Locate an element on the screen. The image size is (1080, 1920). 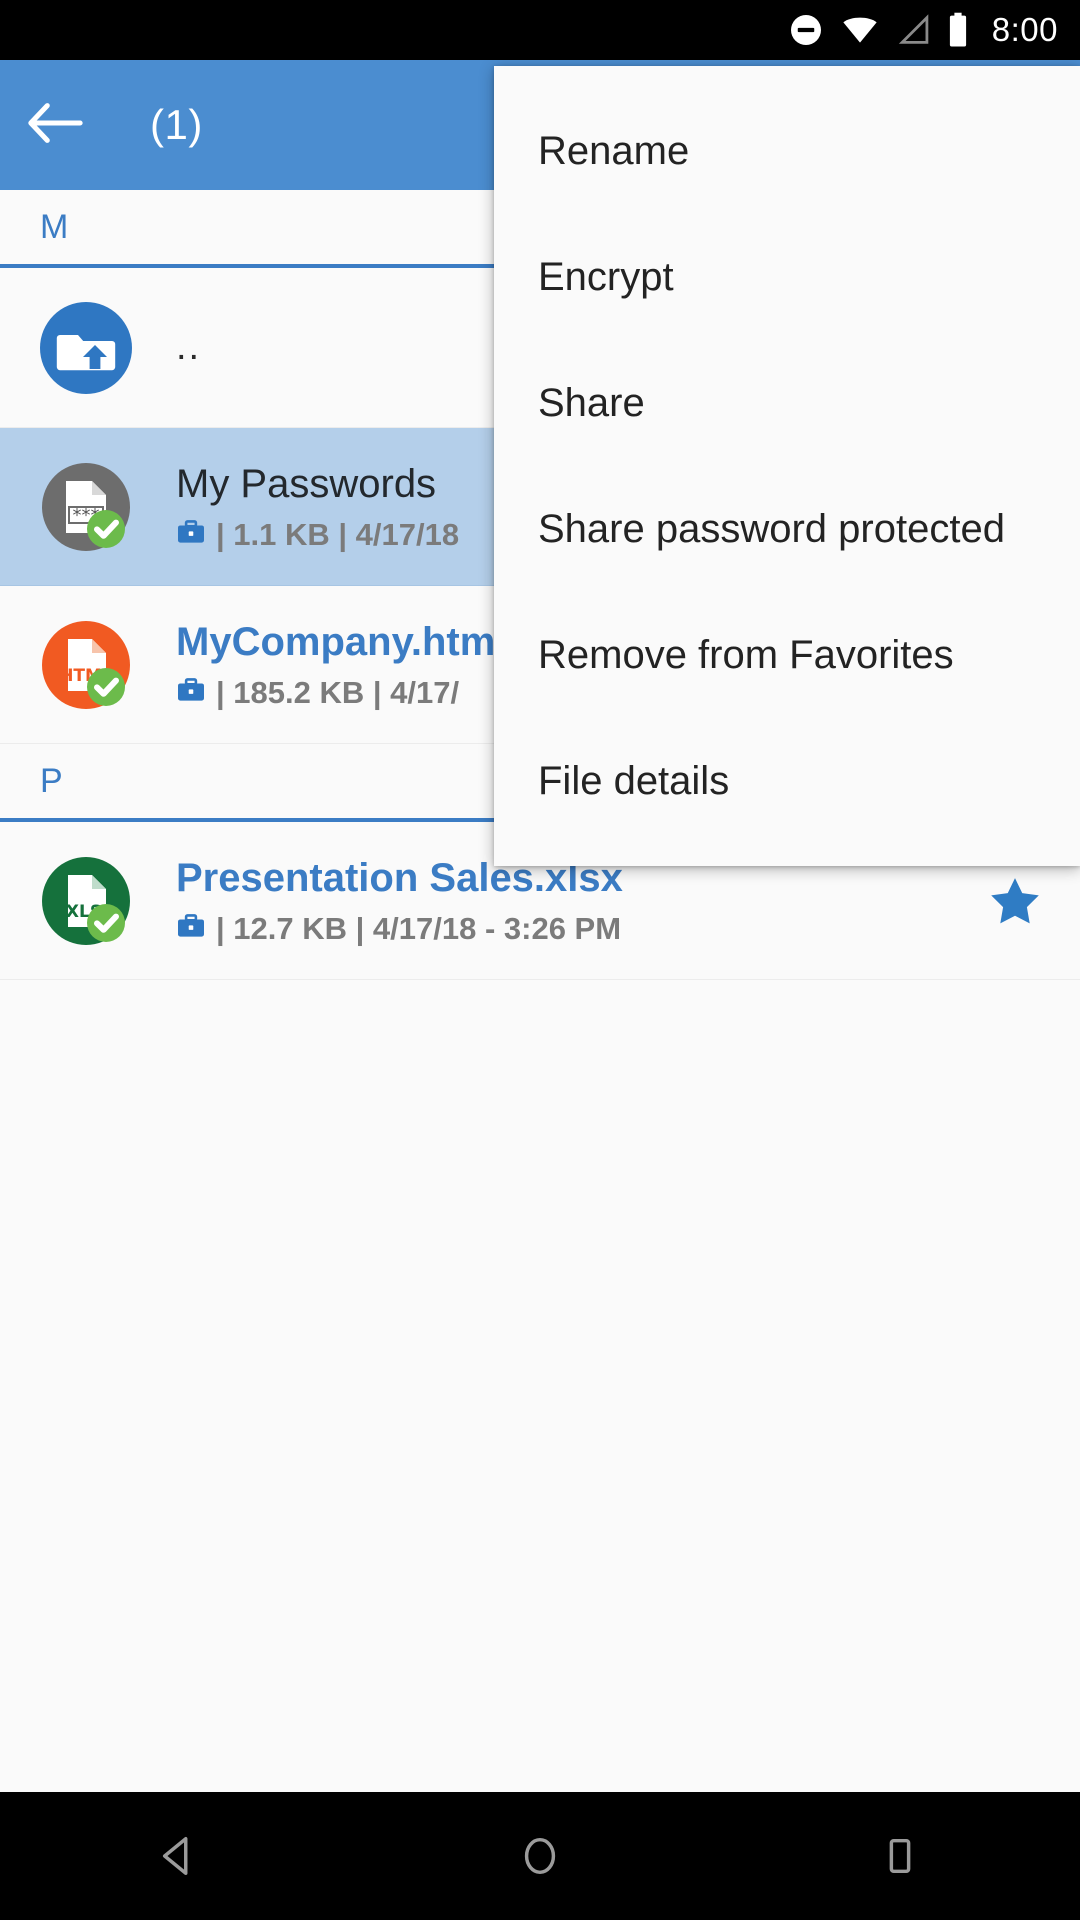
wifi-icon is located at coordinates (860, 30).